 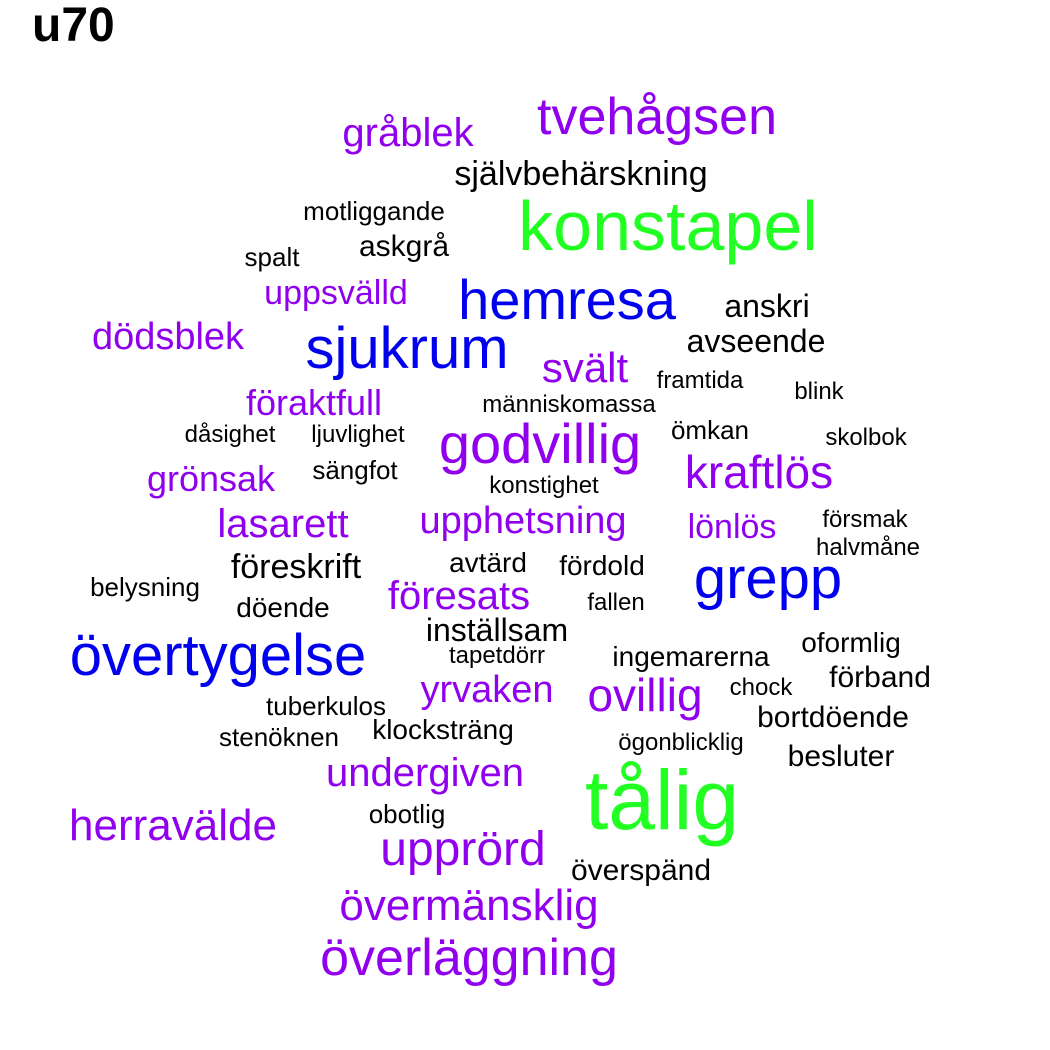 I want to click on cloud-word: tvehågsen, so click(x=657, y=117).